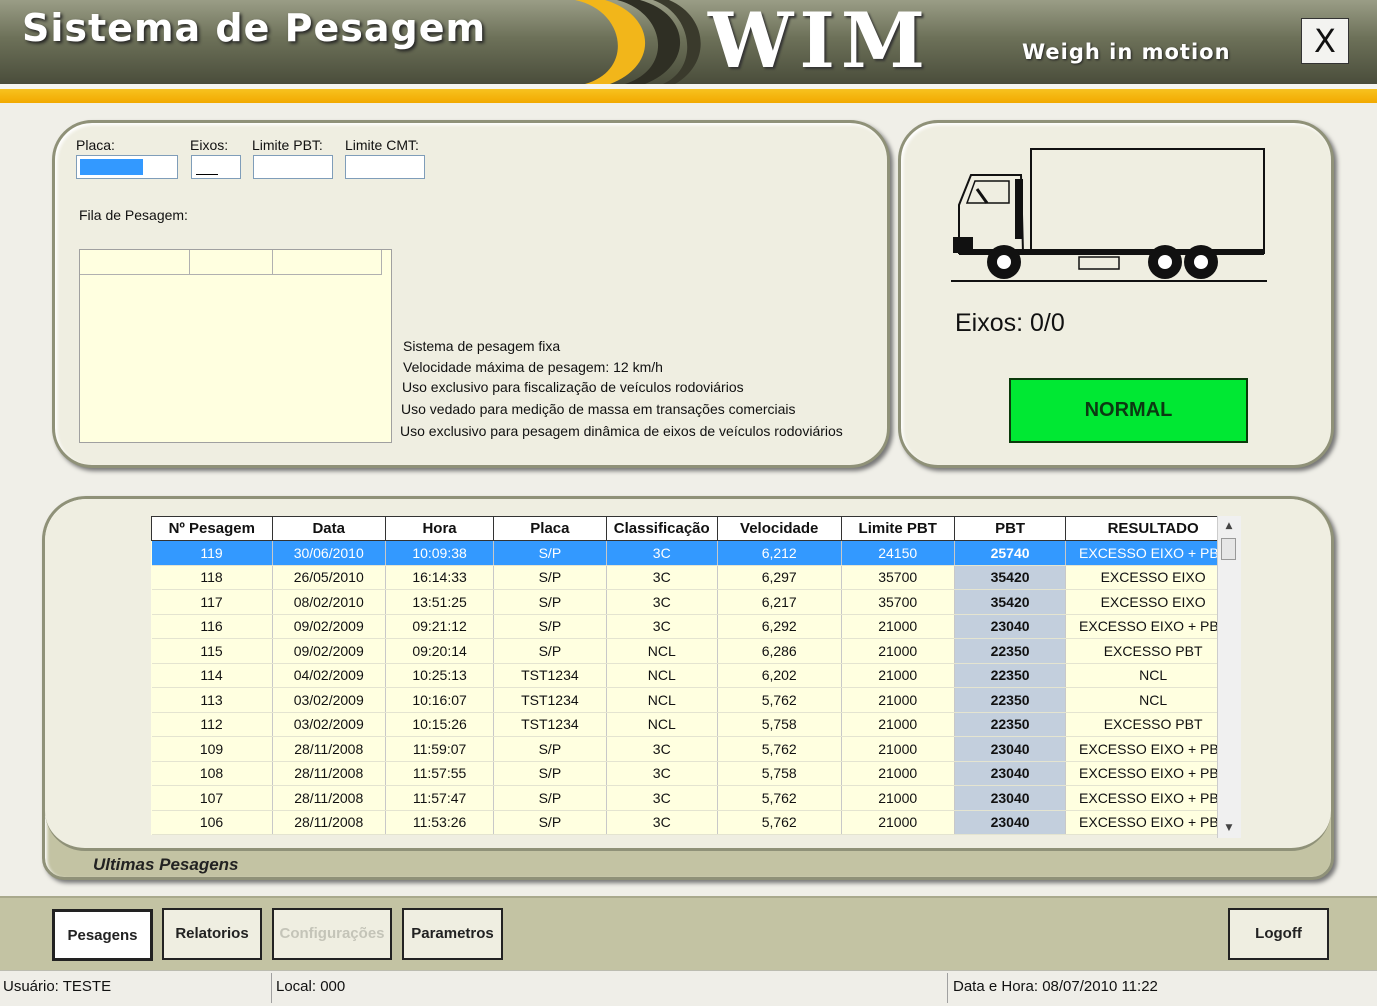 Image resolution: width=1377 pixels, height=1006 pixels. Describe the element at coordinates (440, 822) in the screenshot. I see `table-cell: 11:53:26` at that location.